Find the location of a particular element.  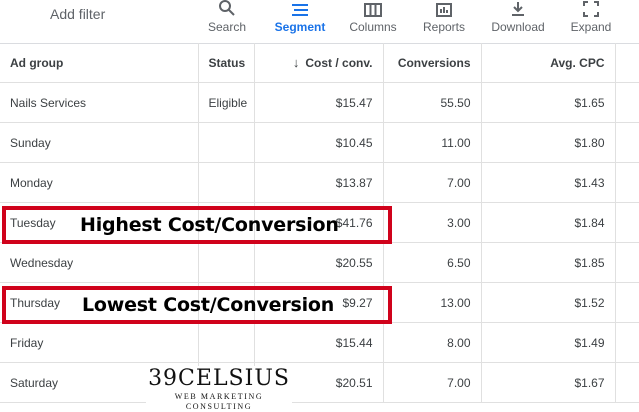

search-button: Search is located at coordinates (227, 21).